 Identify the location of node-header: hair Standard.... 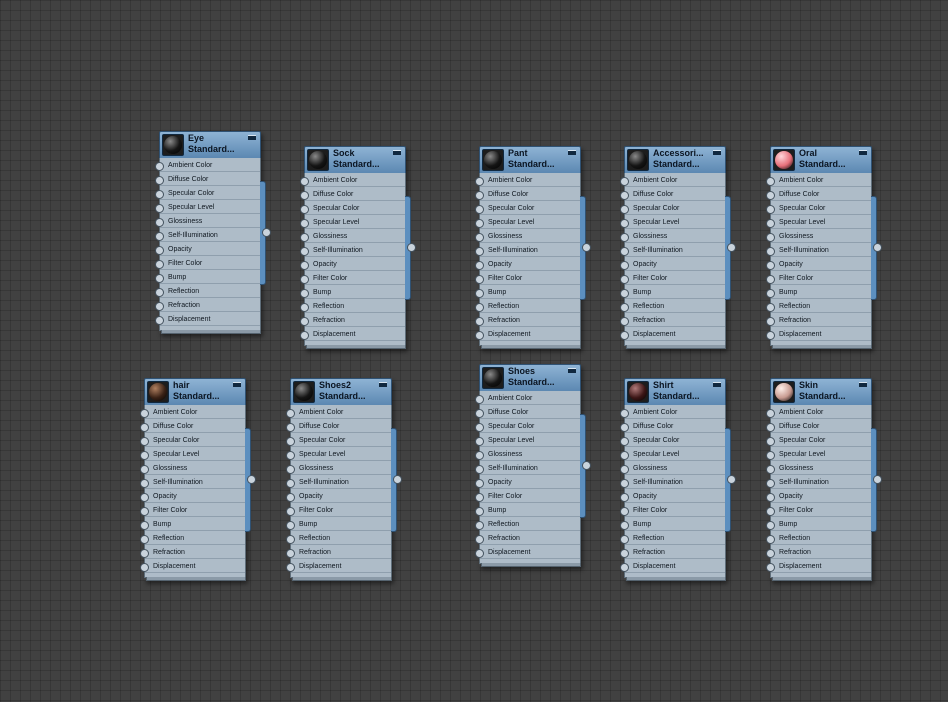
(195, 392).